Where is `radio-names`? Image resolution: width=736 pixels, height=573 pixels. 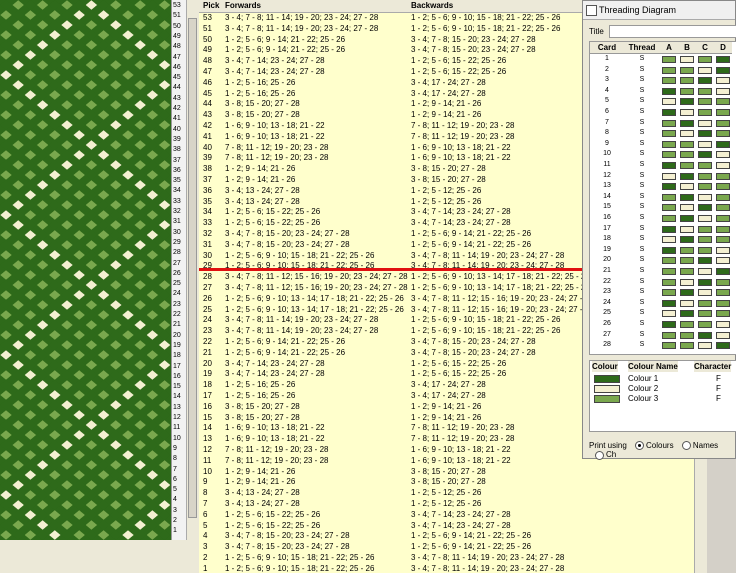
radio-names is located at coordinates (686, 446).